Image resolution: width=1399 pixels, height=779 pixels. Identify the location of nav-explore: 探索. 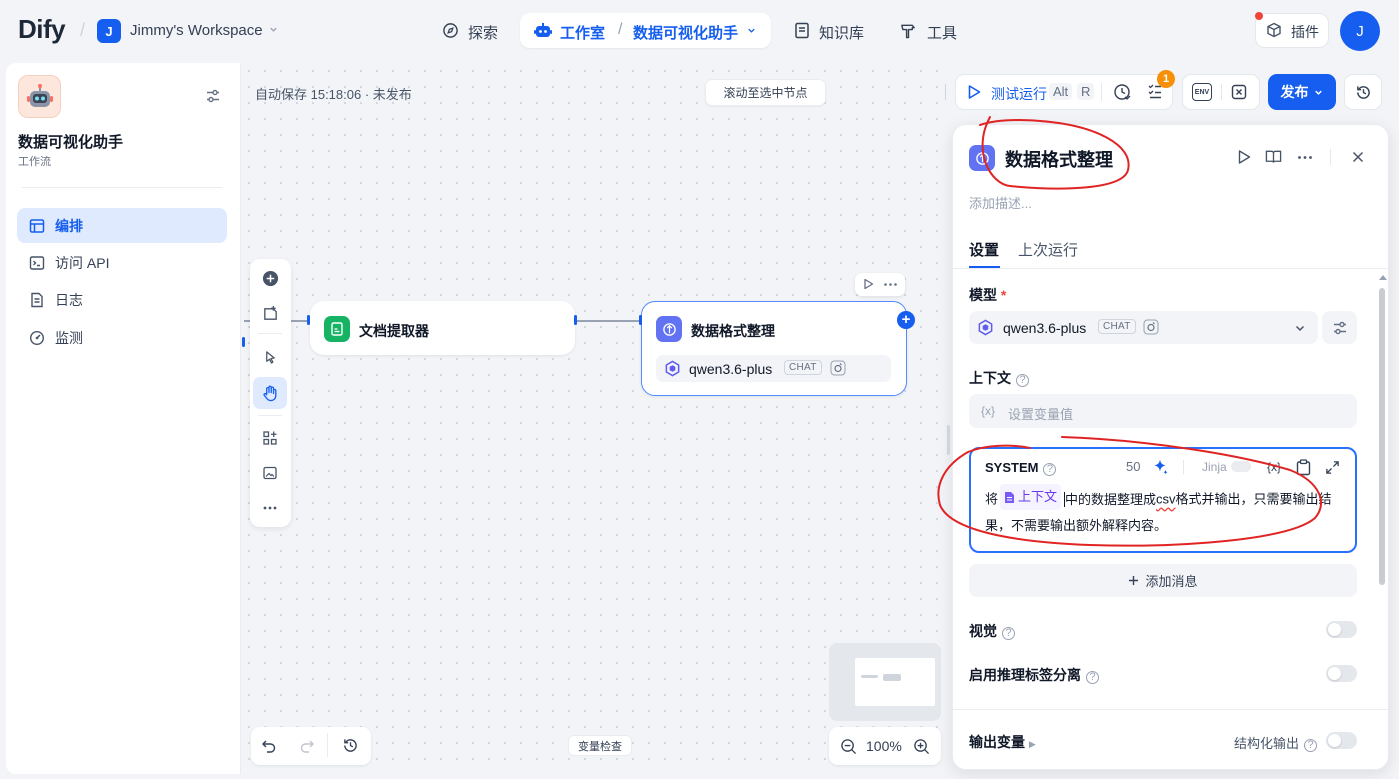
(483, 32).